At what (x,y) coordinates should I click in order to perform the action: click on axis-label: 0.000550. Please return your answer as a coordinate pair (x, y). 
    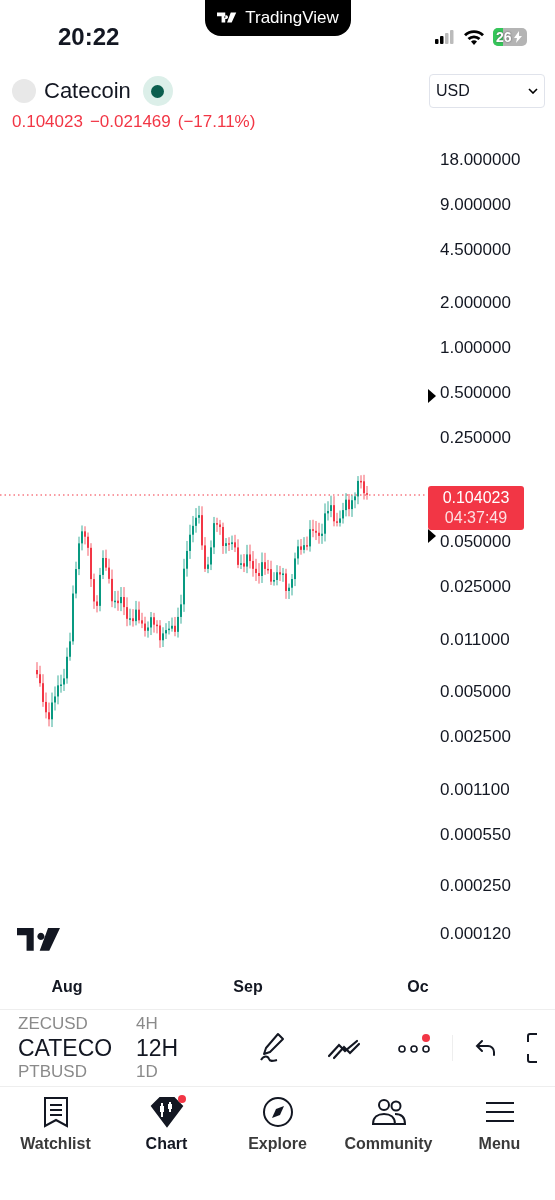
    Looking at the image, I should click on (475, 834).